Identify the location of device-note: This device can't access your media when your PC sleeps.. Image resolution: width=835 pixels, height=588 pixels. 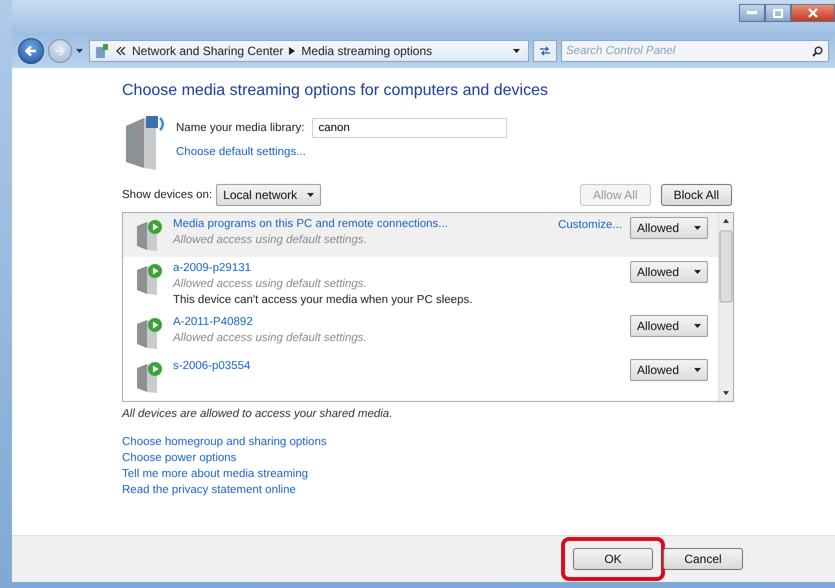
(323, 300).